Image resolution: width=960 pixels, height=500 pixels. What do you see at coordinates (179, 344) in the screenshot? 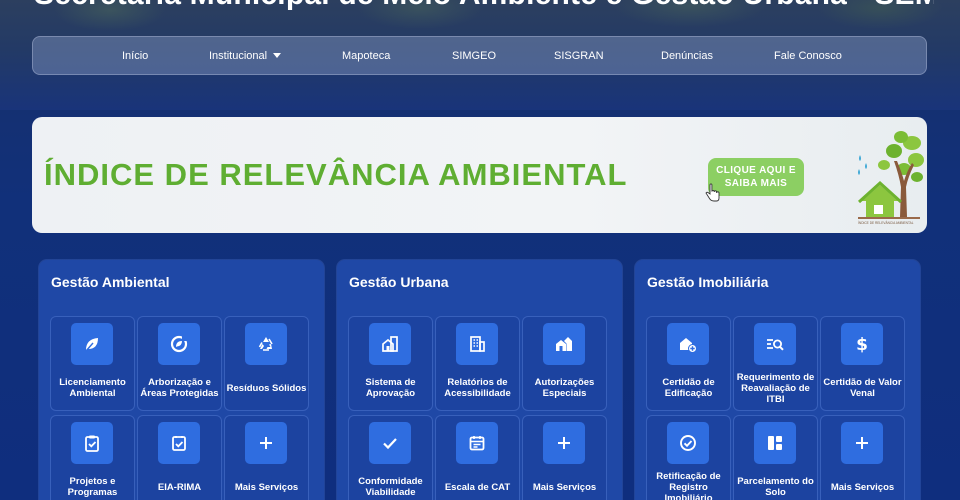
I see `eco-badge-icon` at bounding box center [179, 344].